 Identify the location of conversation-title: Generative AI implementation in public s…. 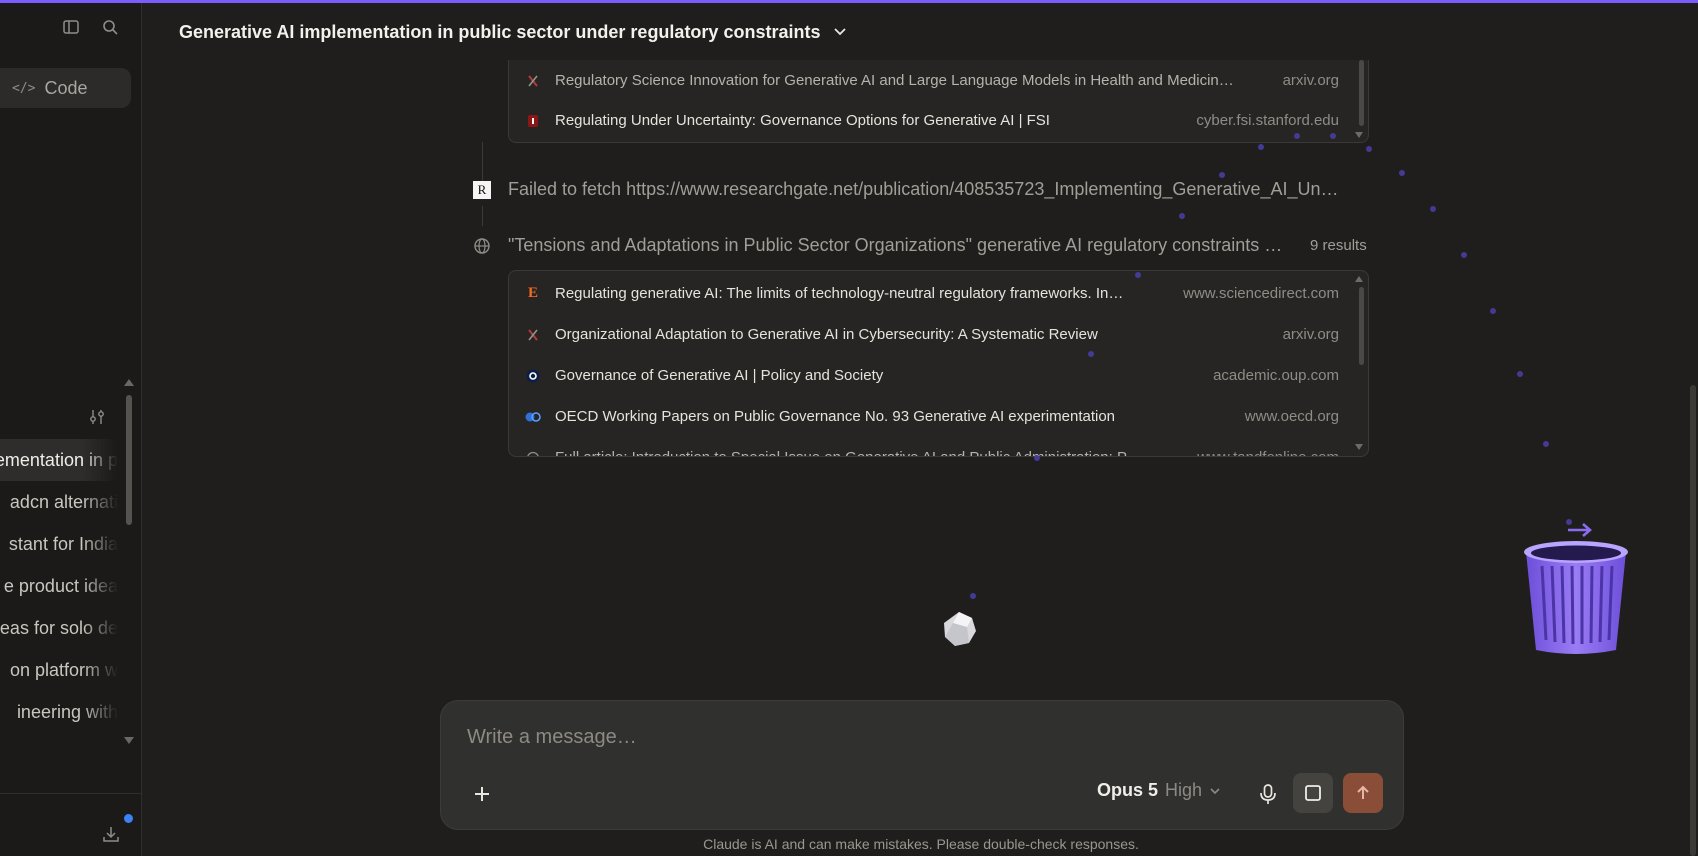
(500, 31).